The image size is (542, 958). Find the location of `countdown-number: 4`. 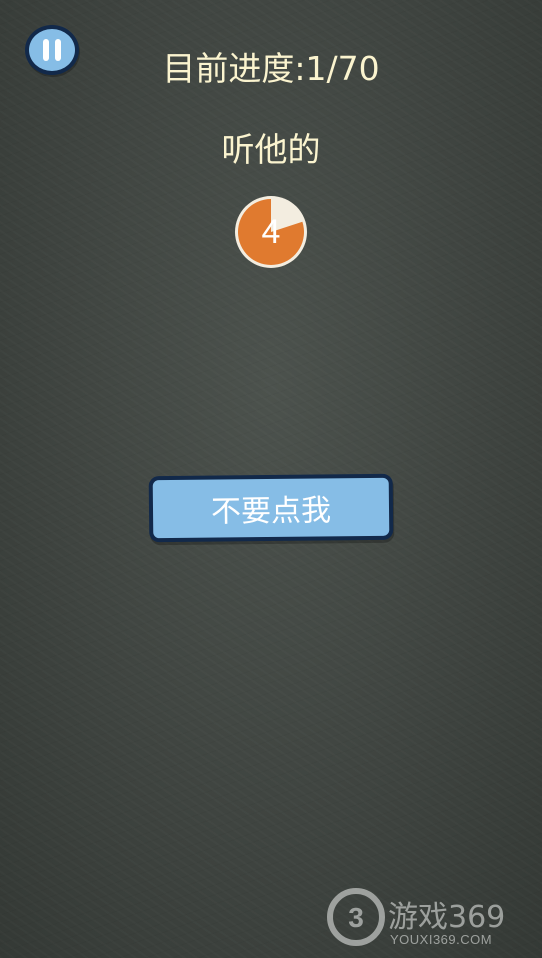

countdown-number: 4 is located at coordinates (271, 231).